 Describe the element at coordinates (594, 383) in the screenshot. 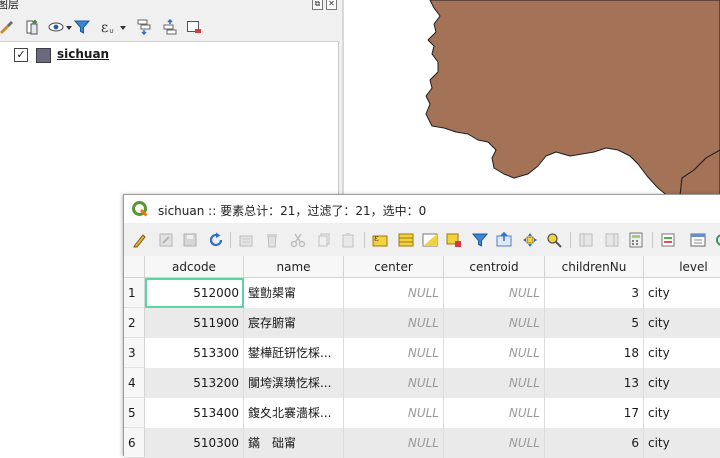

I see `cell-childrennum: 13` at that location.